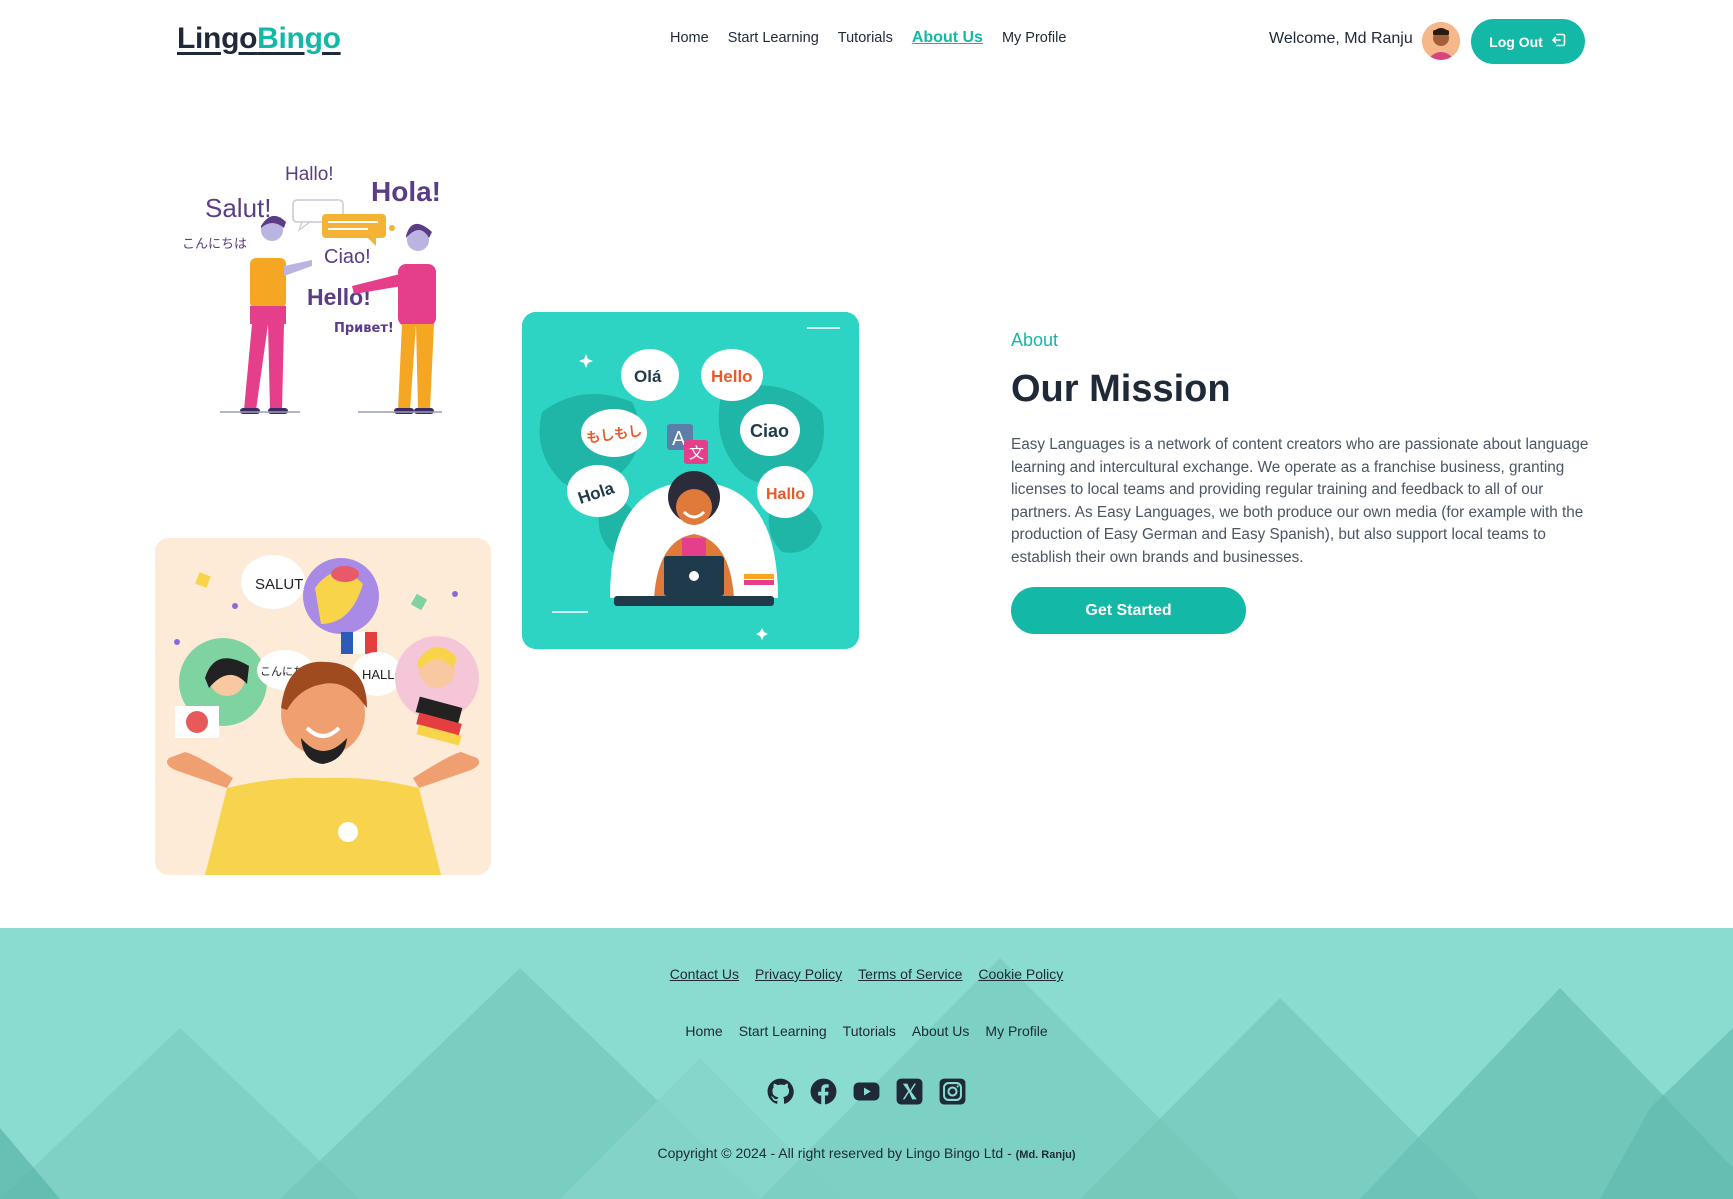 This screenshot has width=1733, height=1199. What do you see at coordinates (947, 38) in the screenshot?
I see `nav-about-us: About Us` at bounding box center [947, 38].